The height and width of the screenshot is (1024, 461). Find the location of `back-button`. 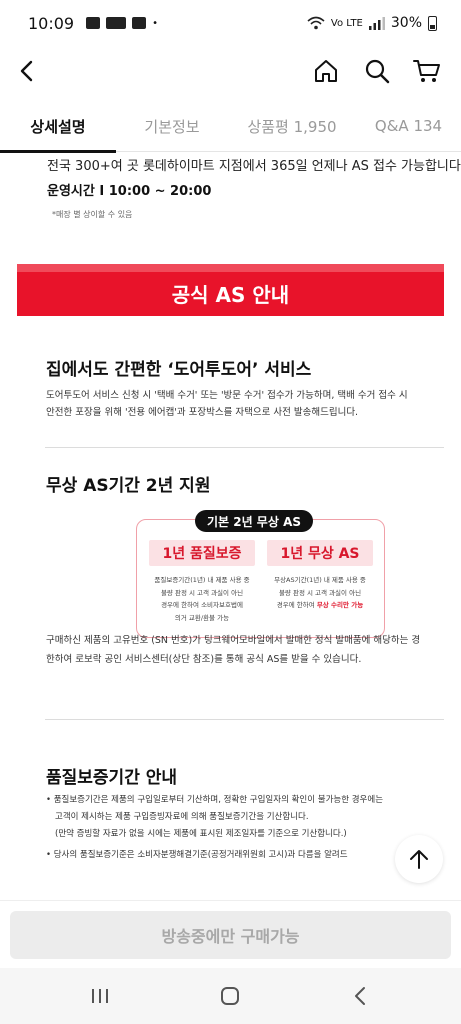

back-button is located at coordinates (27, 71).